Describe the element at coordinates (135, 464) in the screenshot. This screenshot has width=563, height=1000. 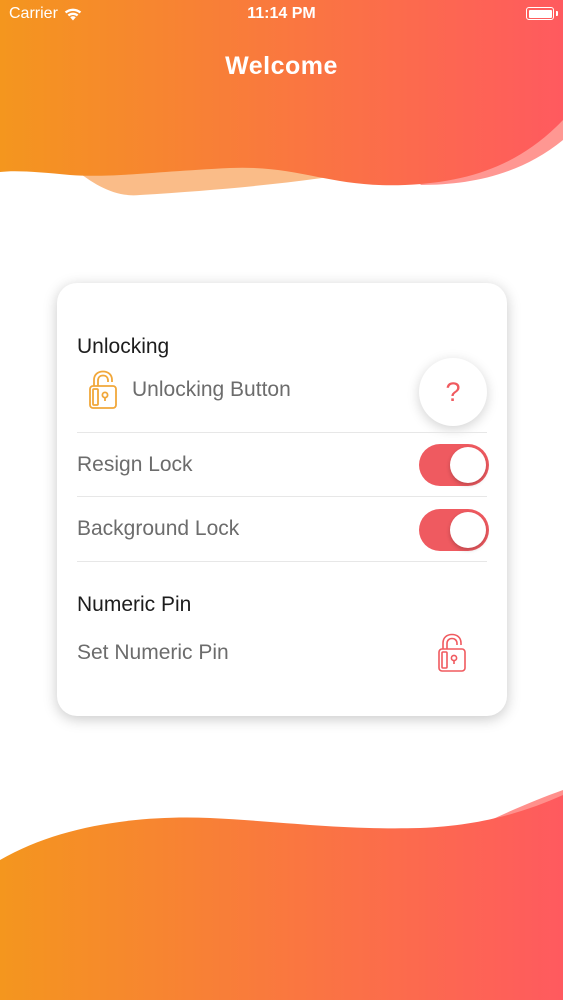
I see `resign-lock-label: Resign Lock` at that location.